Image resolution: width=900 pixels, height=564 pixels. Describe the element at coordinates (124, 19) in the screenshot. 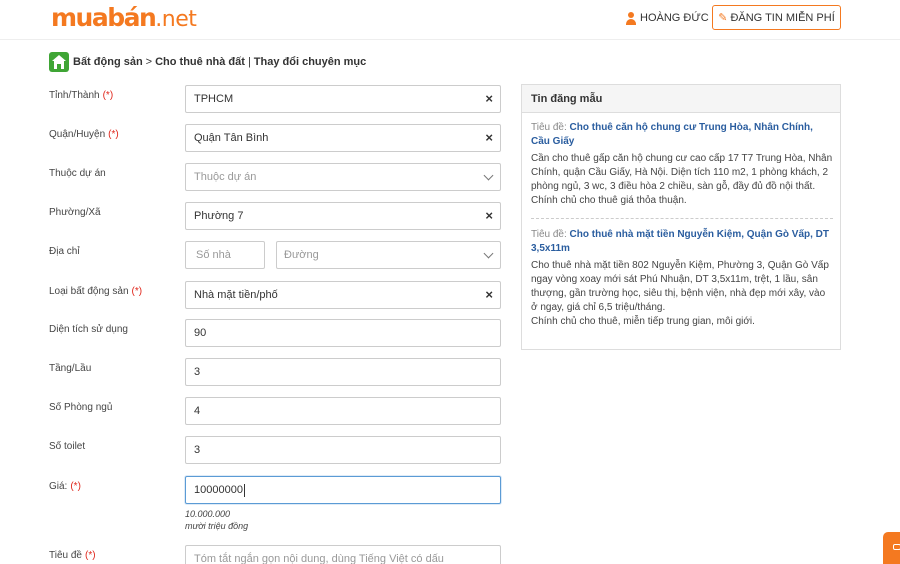

I see `site-logo: muabán.net` at that location.